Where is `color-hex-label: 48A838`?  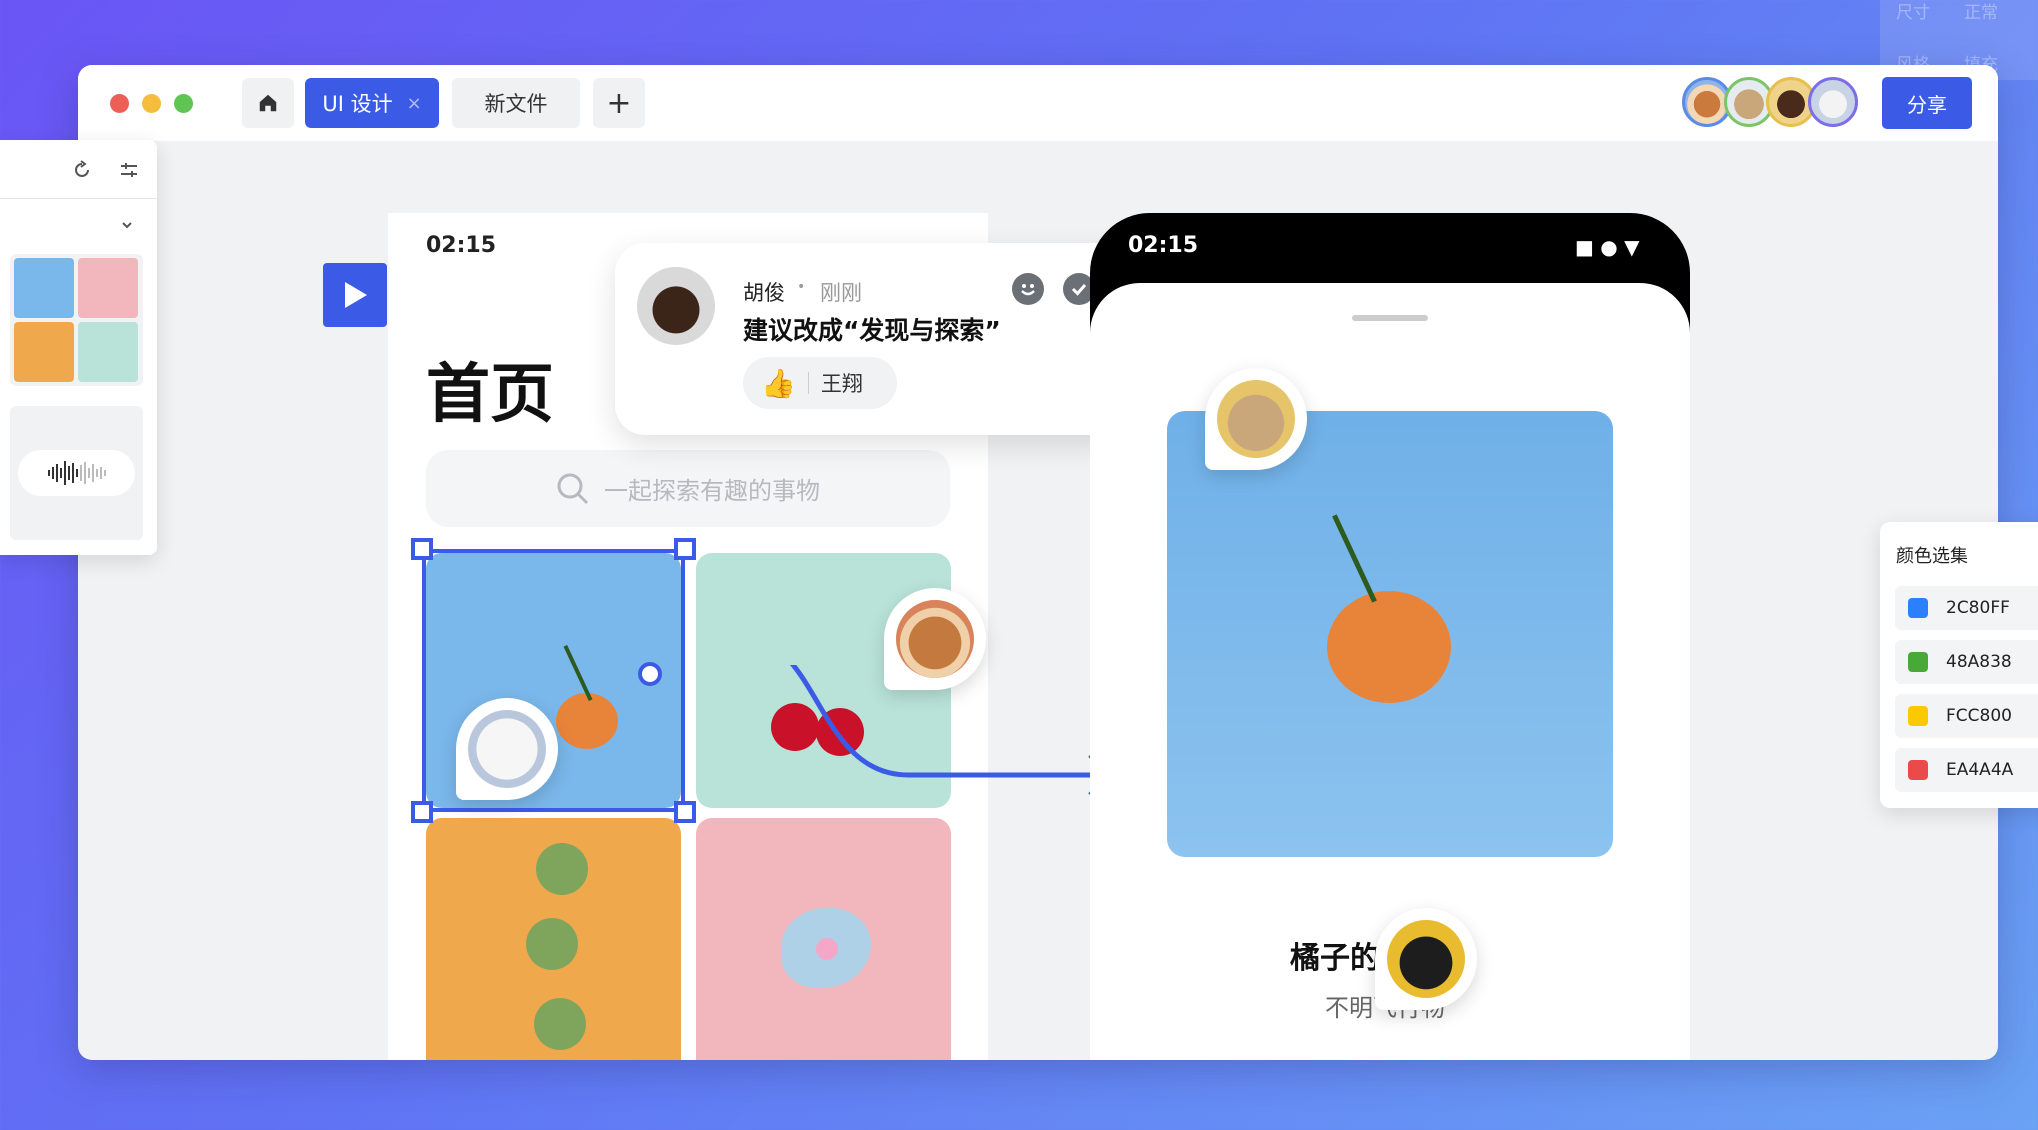
color-hex-label: 48A838 is located at coordinates (1979, 662).